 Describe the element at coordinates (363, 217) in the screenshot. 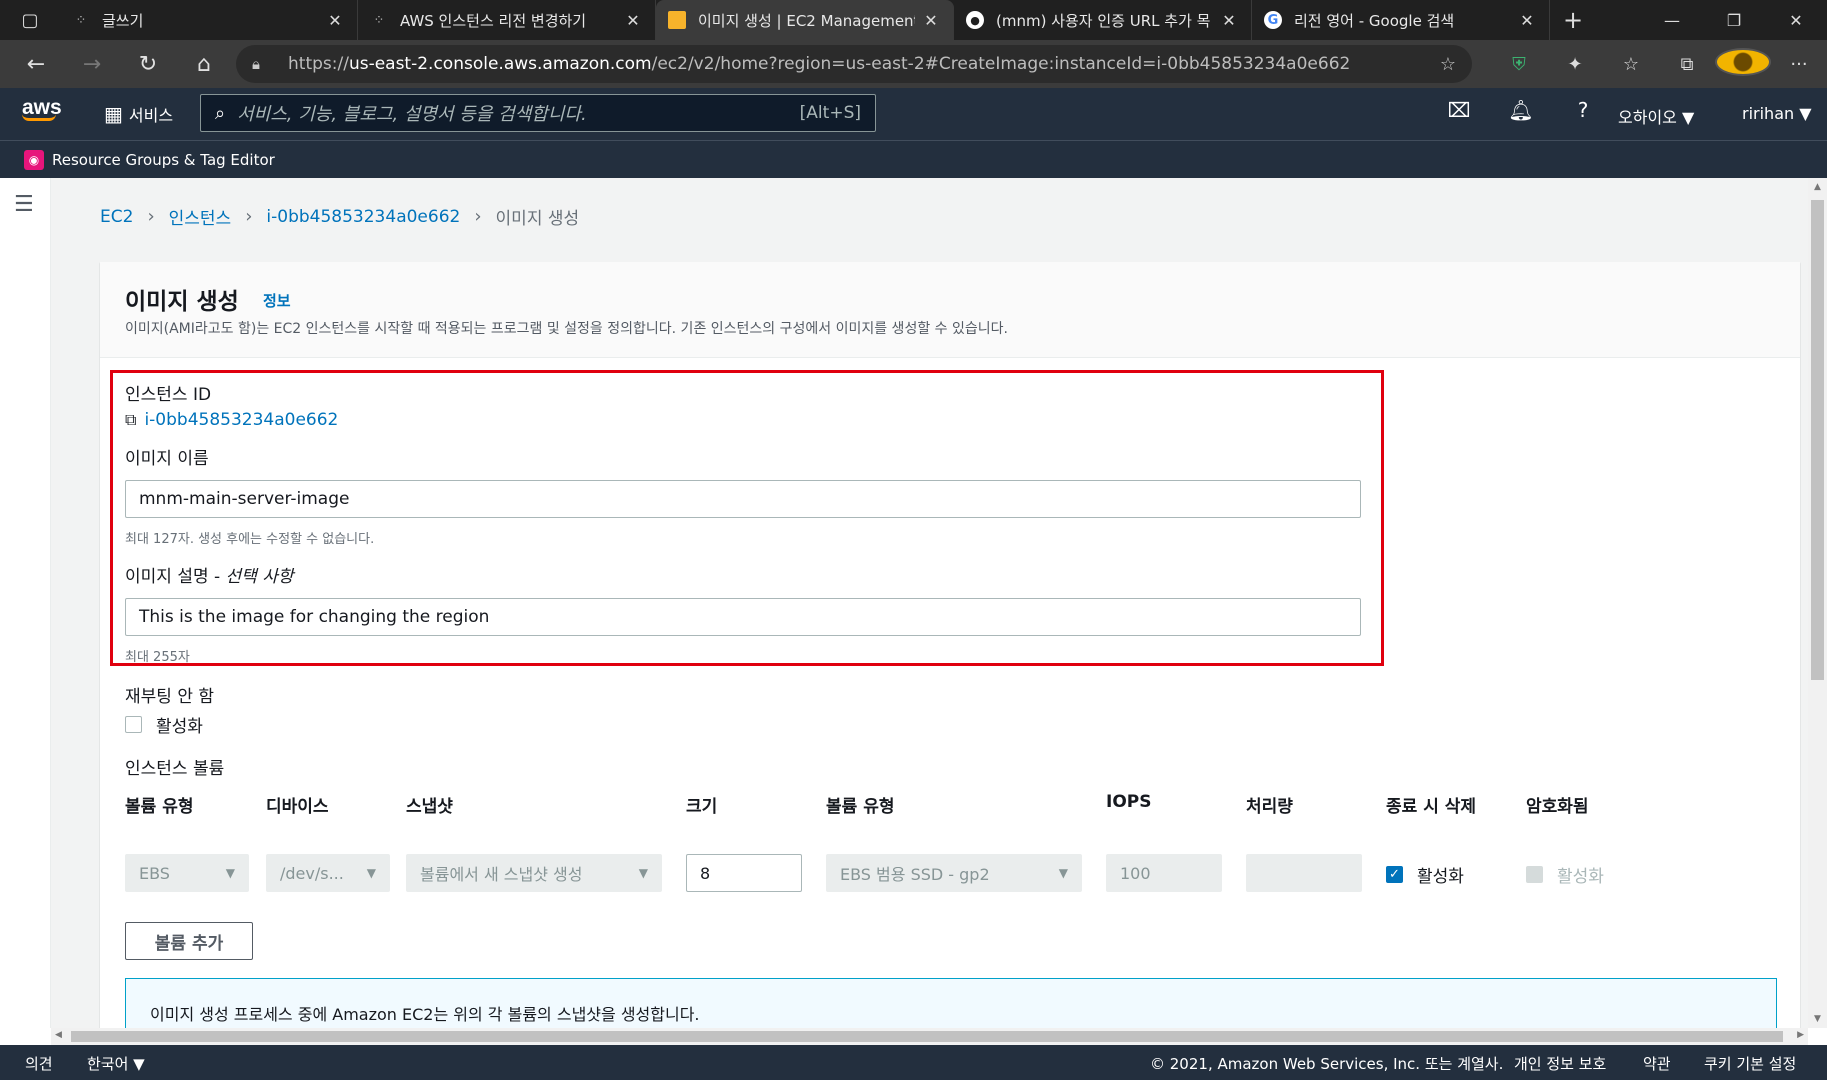

I see `breadcrumb-instance-id: i-0bb45853234a0e662` at that location.